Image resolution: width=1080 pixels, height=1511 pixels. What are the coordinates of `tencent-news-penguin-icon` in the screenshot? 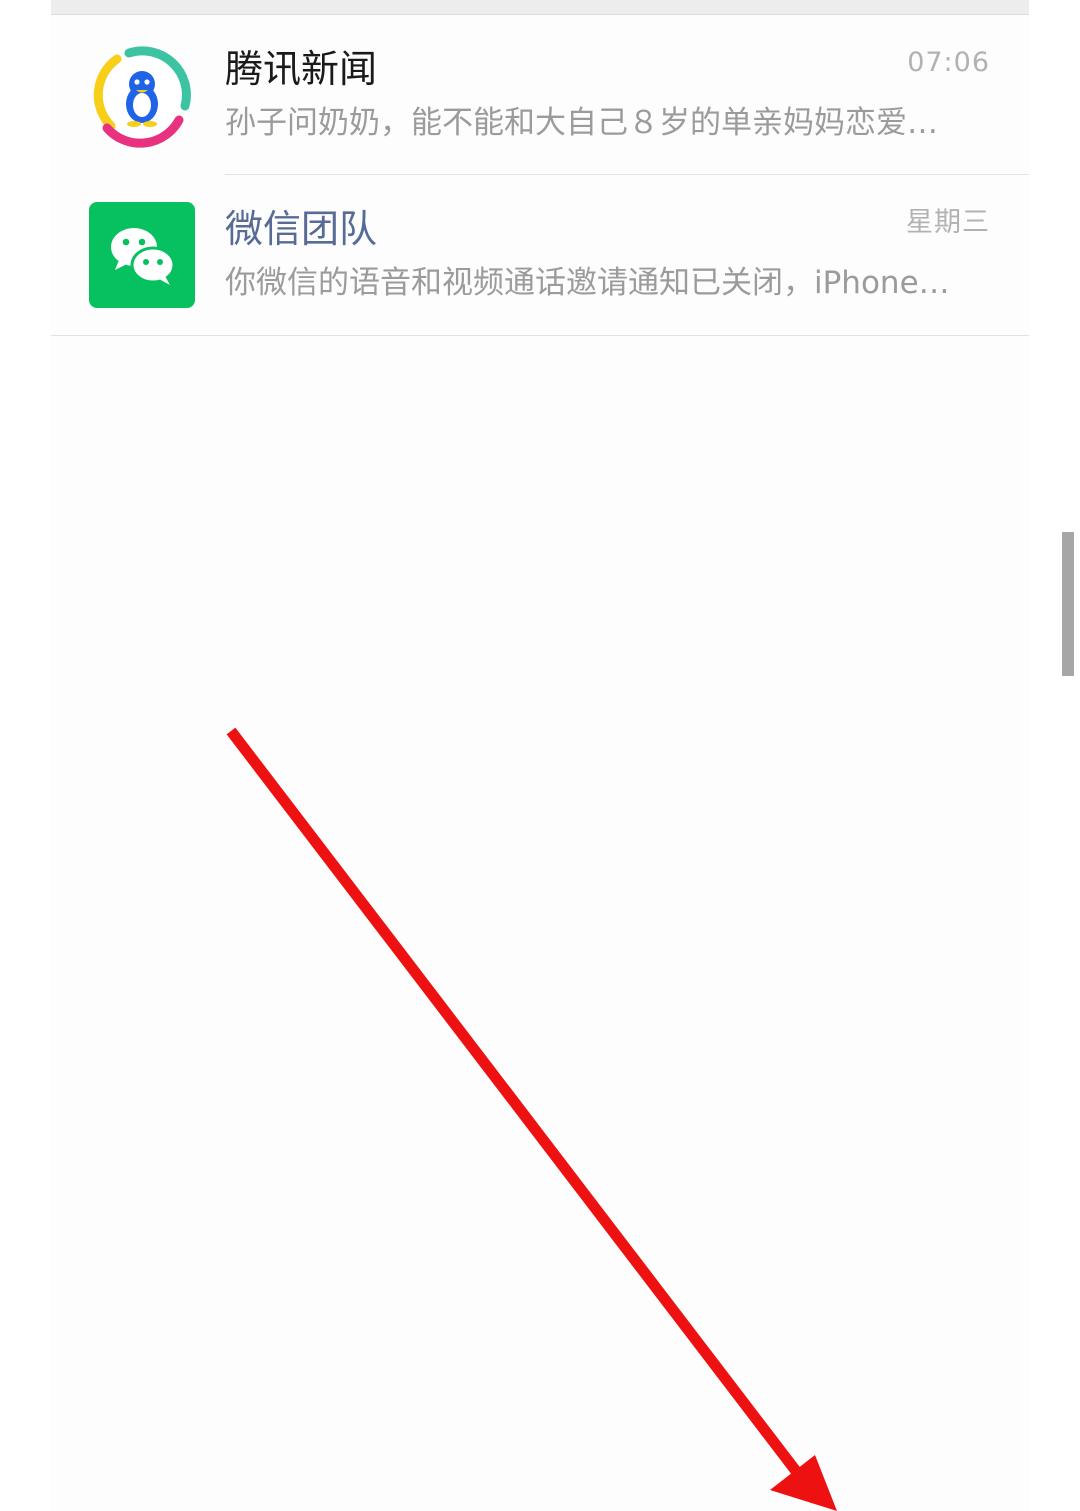 It's located at (142, 97).